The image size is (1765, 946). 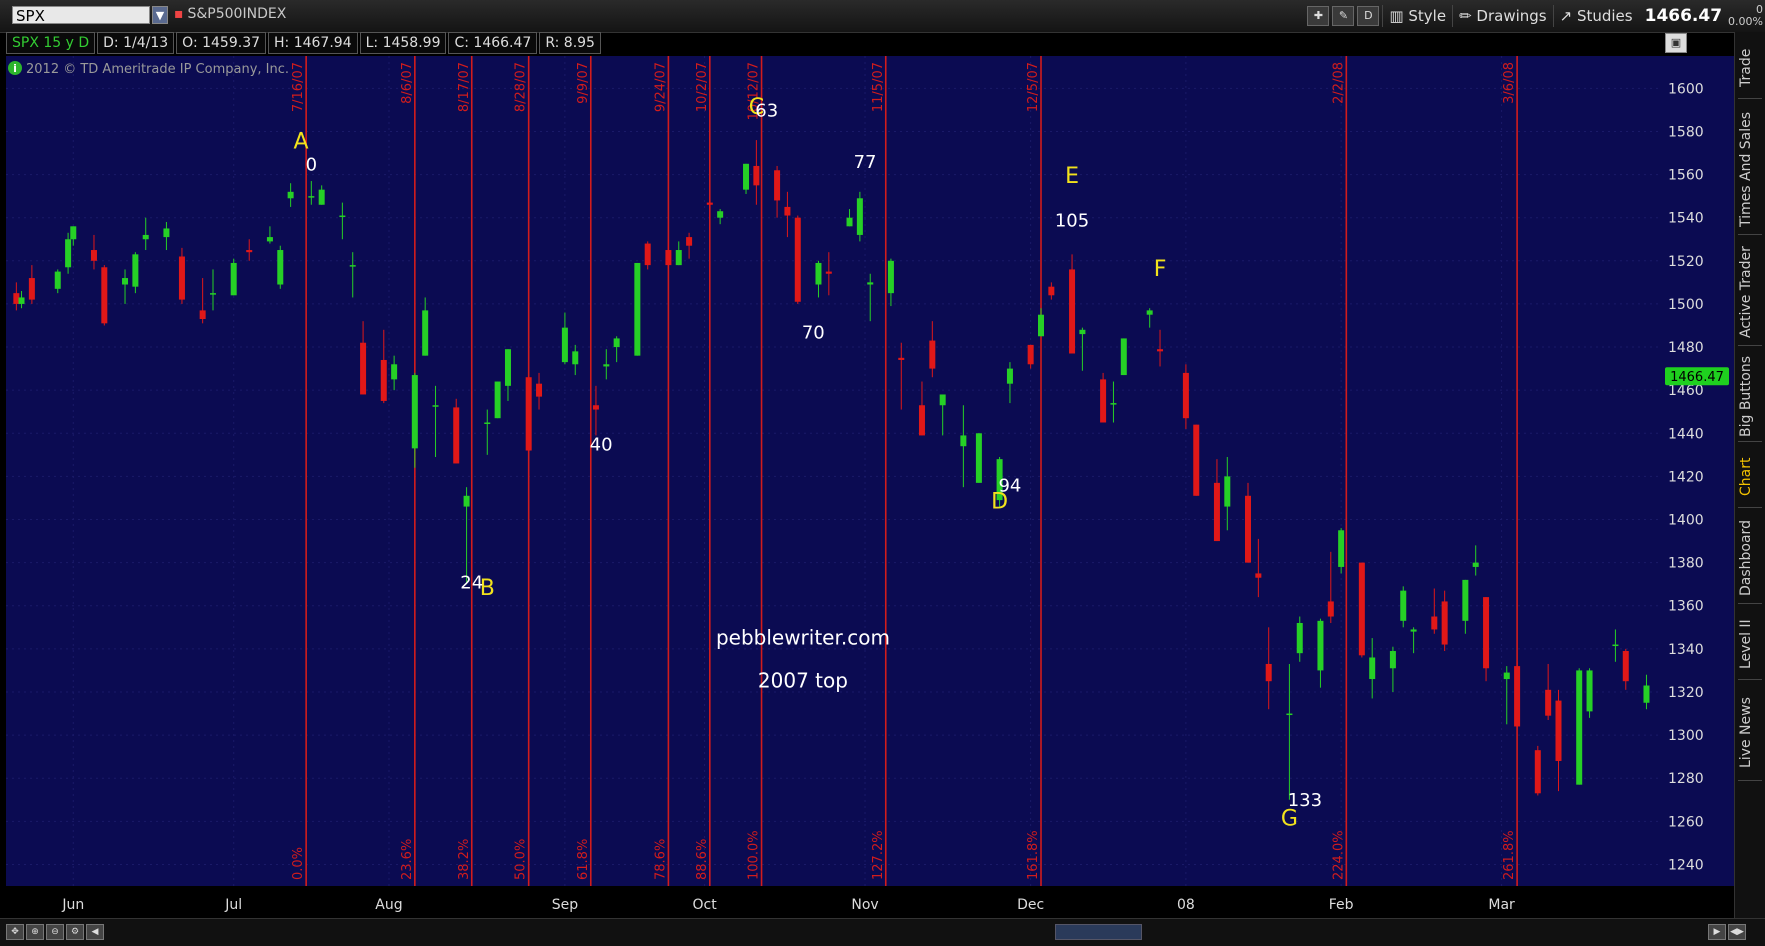 What do you see at coordinates (1750, 733) in the screenshot?
I see `side-tab-live-news: Live News` at bounding box center [1750, 733].